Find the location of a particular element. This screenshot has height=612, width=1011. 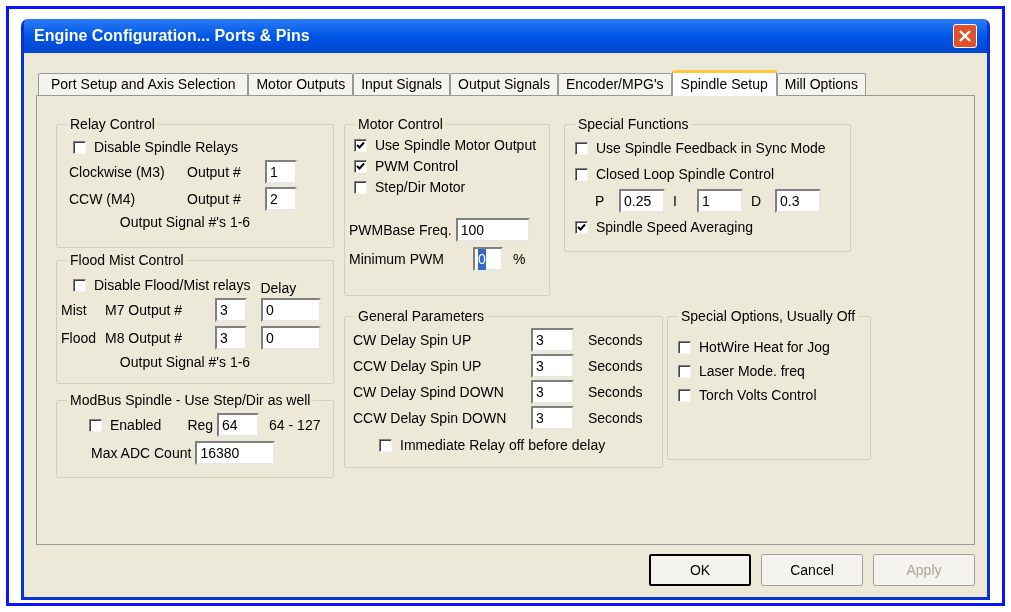

label: CCW Delay Spin UP is located at coordinates (418, 366).